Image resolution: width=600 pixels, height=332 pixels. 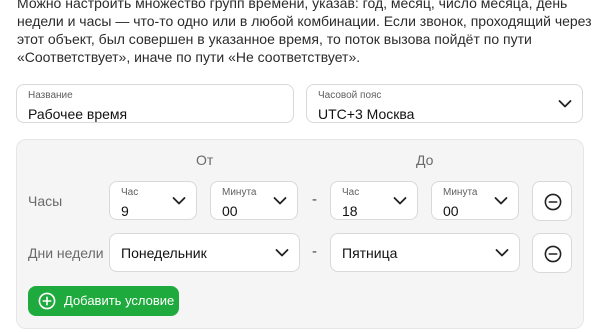 What do you see at coordinates (164, 252) in the screenshot?
I see `from-day-value: Понедельник` at bounding box center [164, 252].